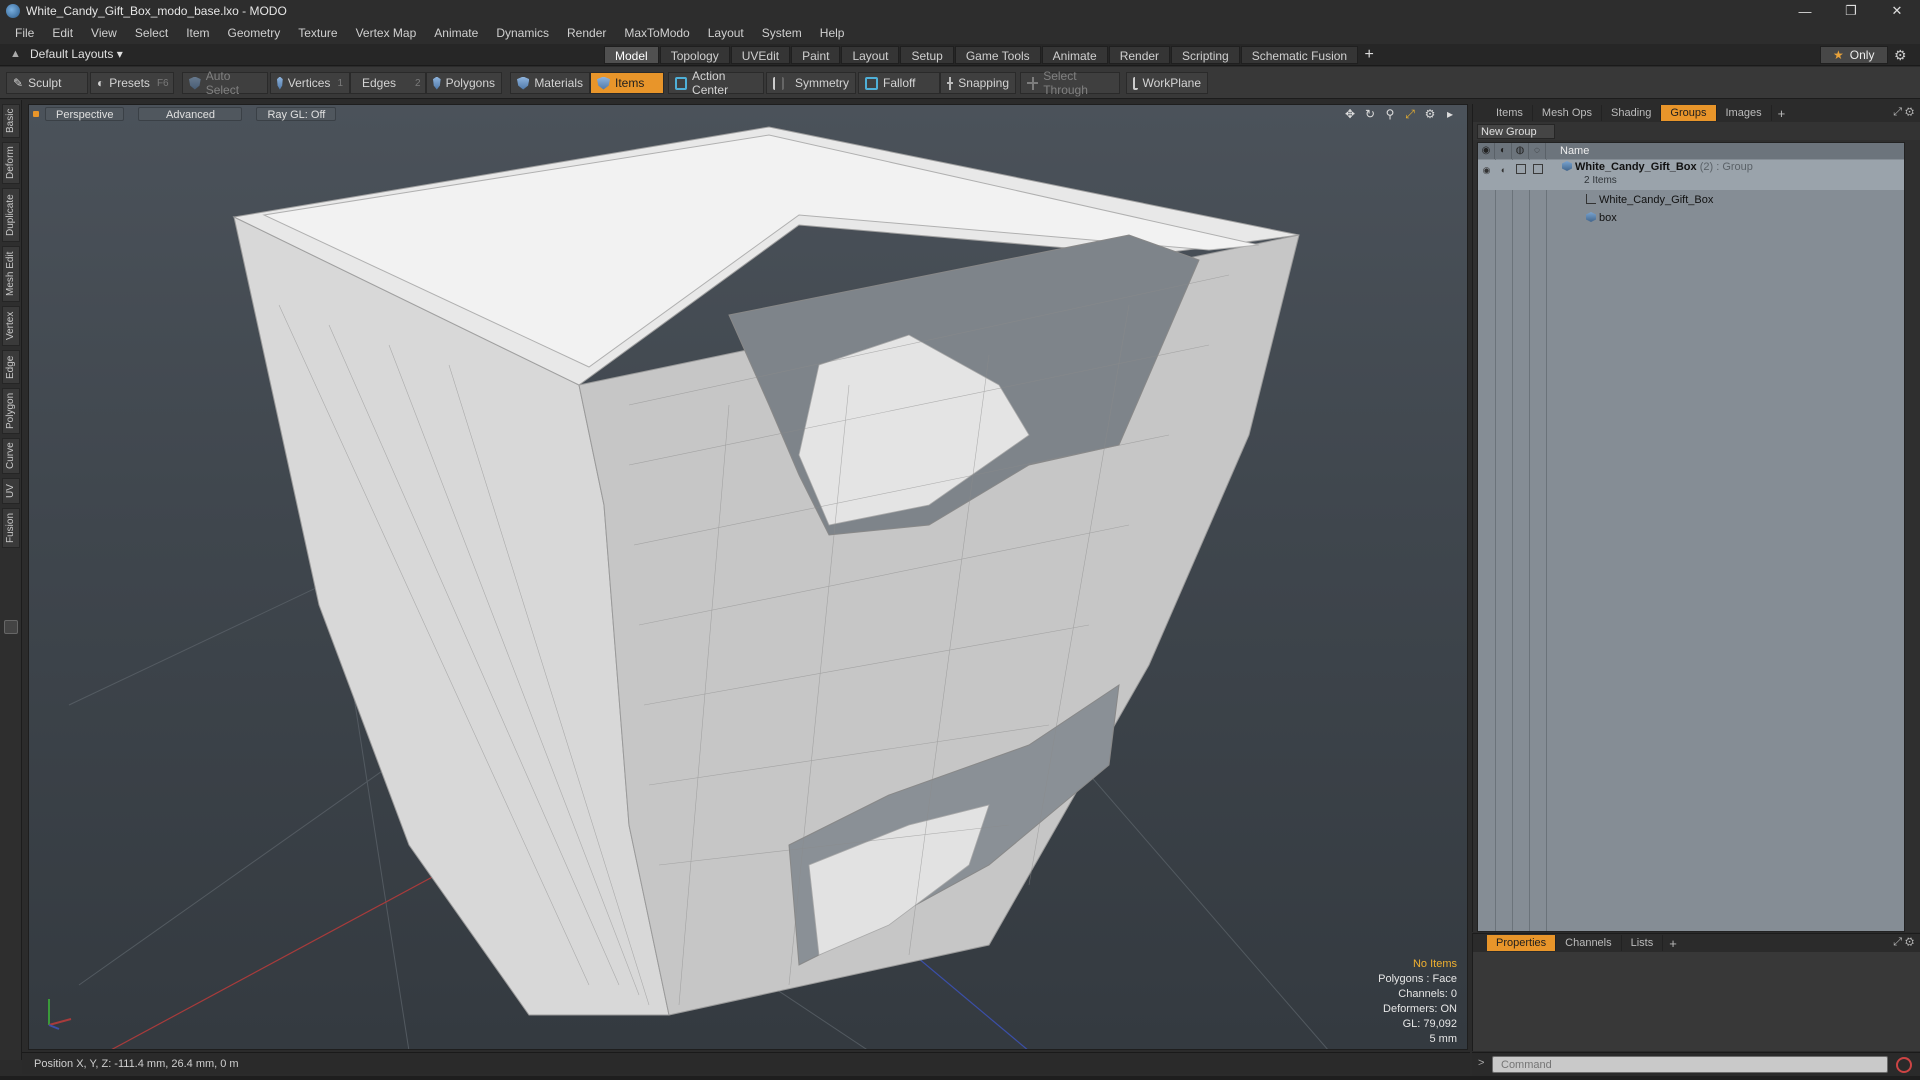 This screenshot has height=1080, width=1920. Describe the element at coordinates (1450, 114) in the screenshot. I see `expand-arrow-icon: ▸` at that location.